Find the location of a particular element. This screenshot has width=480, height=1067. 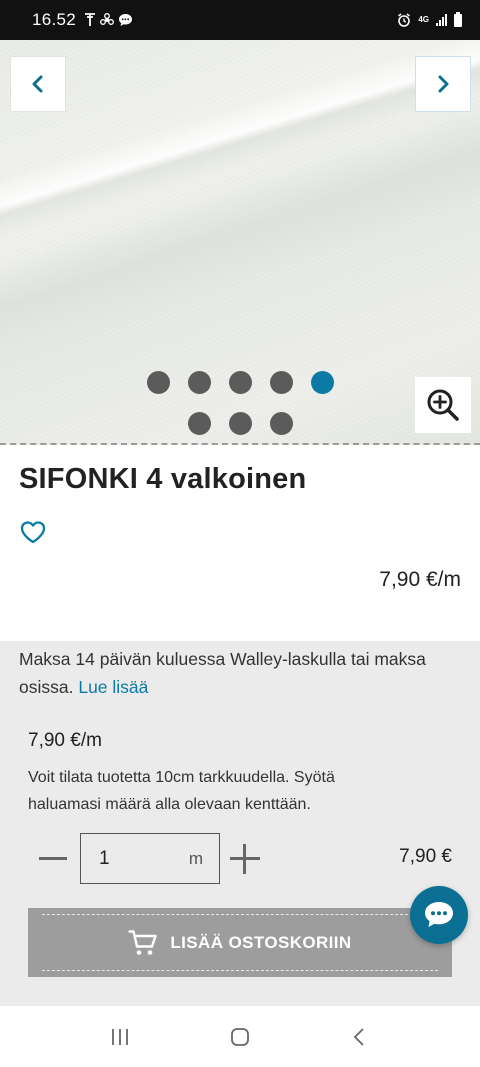

minus-icon is located at coordinates (53, 858).